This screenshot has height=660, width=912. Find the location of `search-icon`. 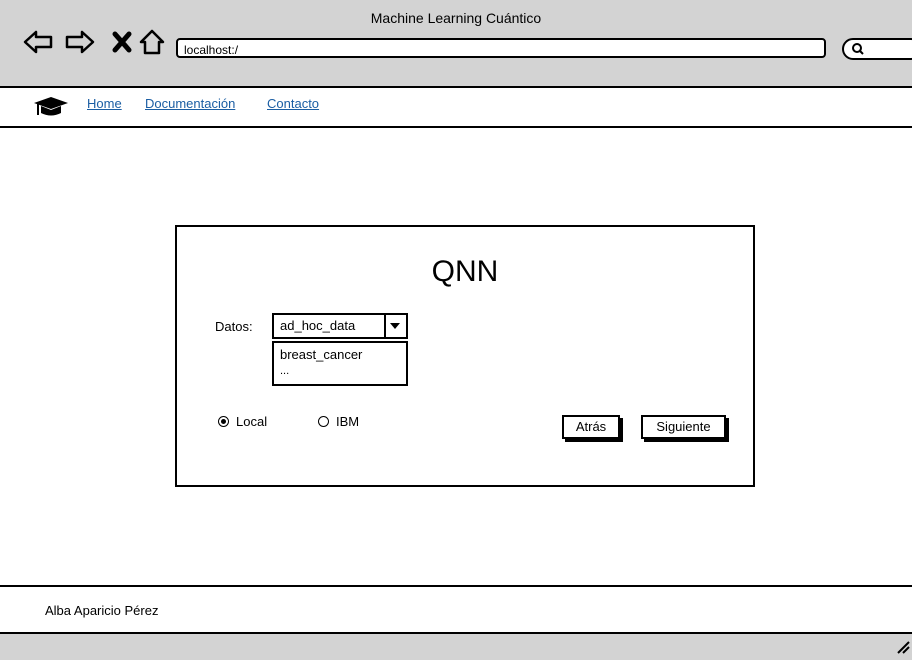

search-icon is located at coordinates (858, 49).